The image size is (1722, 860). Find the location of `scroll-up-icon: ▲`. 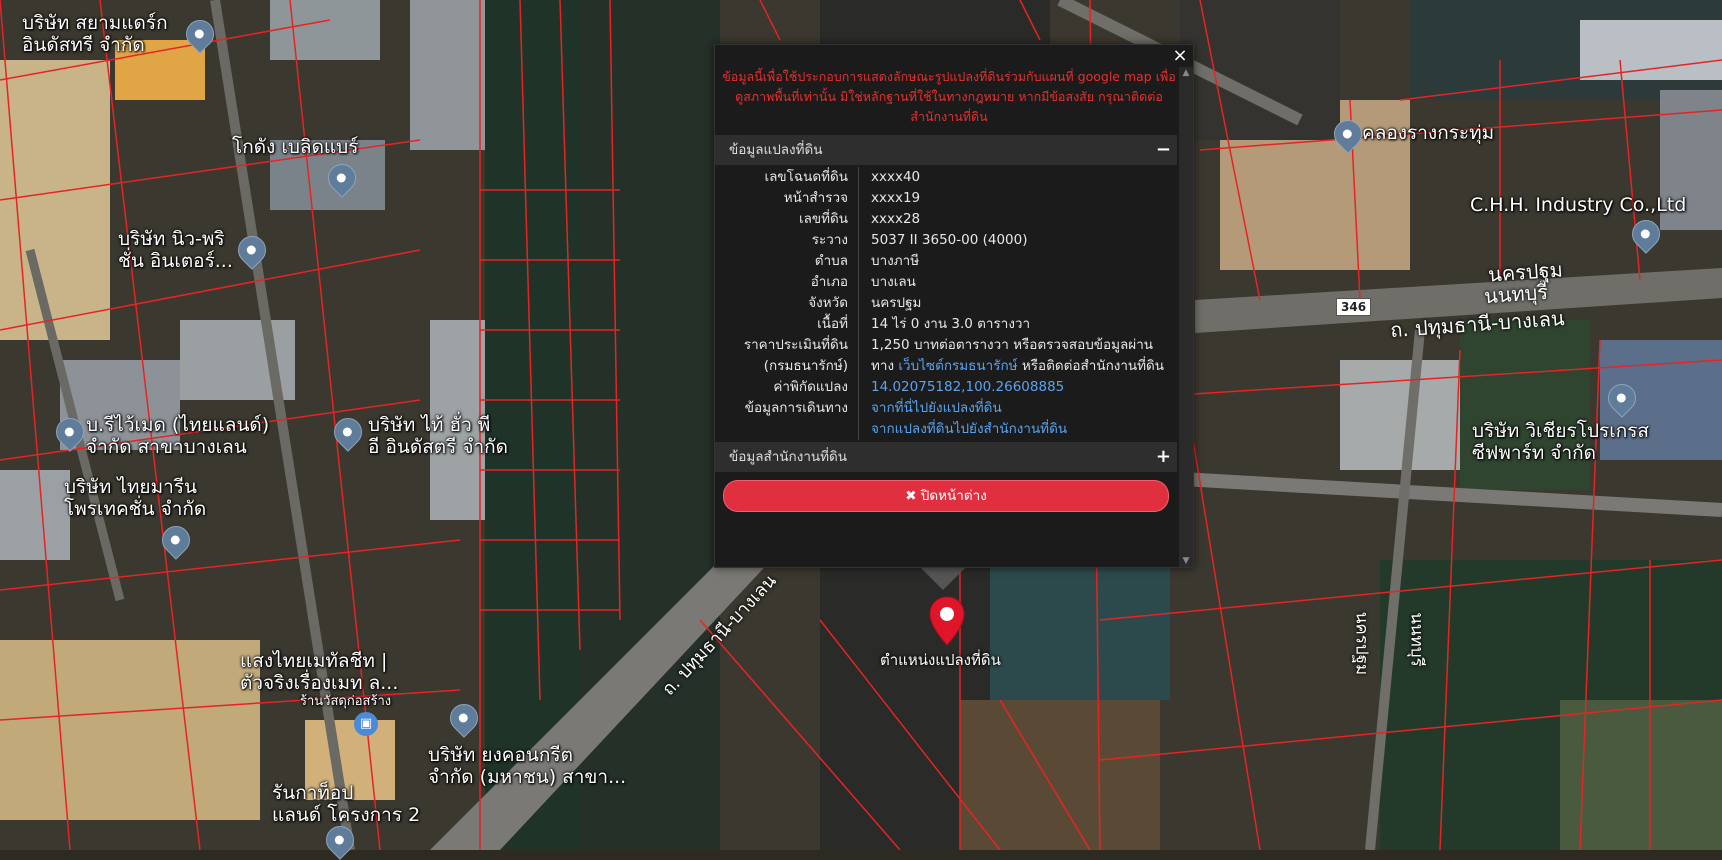

scroll-up-icon: ▲ is located at coordinates (1186, 73).